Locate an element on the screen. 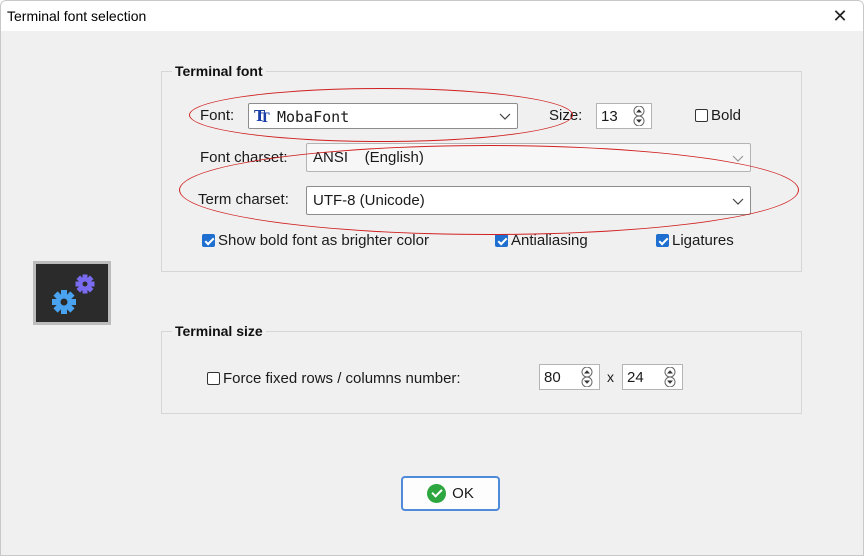 This screenshot has height=556, width=864. ok-label: OK is located at coordinates (463, 493).